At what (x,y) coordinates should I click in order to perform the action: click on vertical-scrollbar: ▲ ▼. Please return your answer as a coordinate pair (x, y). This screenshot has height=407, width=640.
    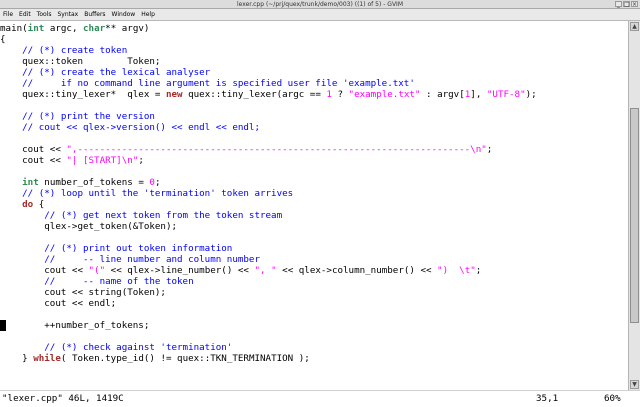
    Looking at the image, I should click on (634, 205).